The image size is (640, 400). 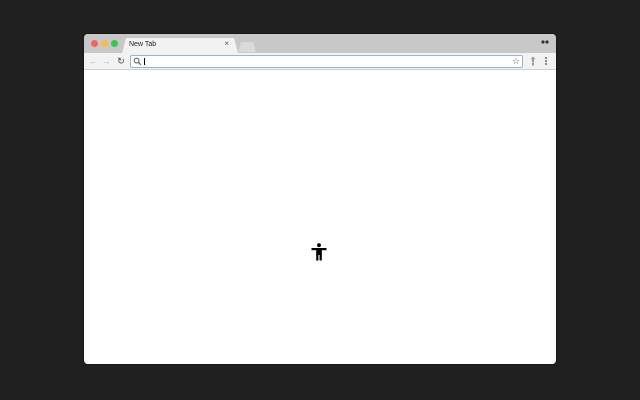 What do you see at coordinates (180, 45) in the screenshot?
I see `tab-new-tab: New Tab ×` at bounding box center [180, 45].